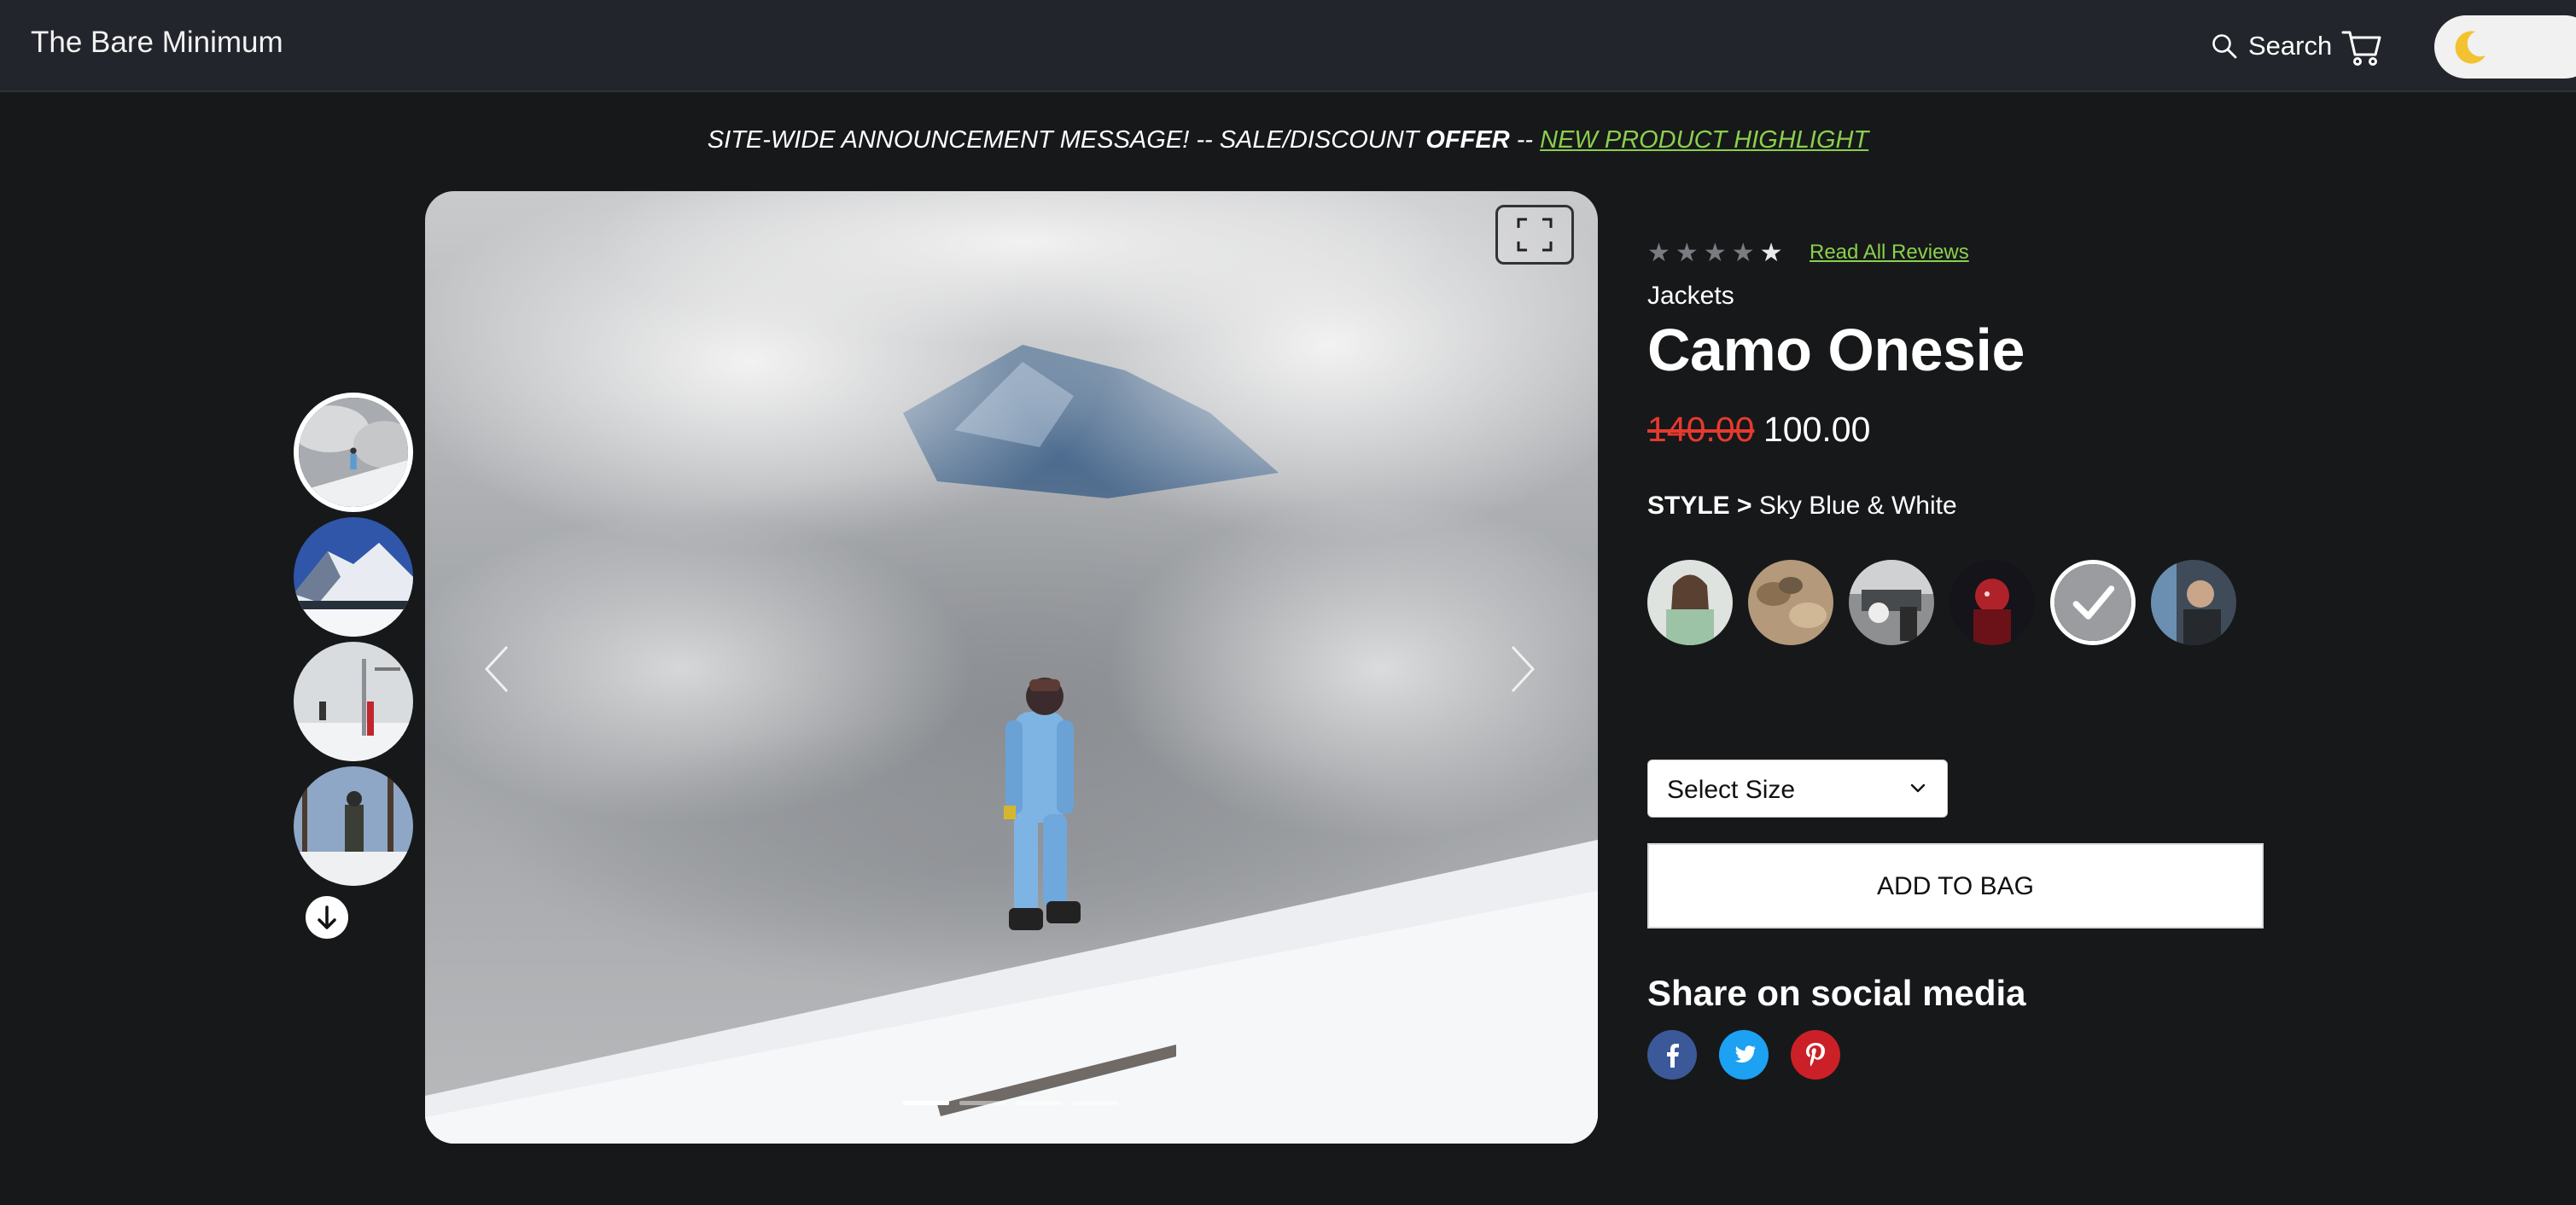 Image resolution: width=2576 pixels, height=1205 pixels. I want to click on swatch-blue-grey, so click(2193, 602).